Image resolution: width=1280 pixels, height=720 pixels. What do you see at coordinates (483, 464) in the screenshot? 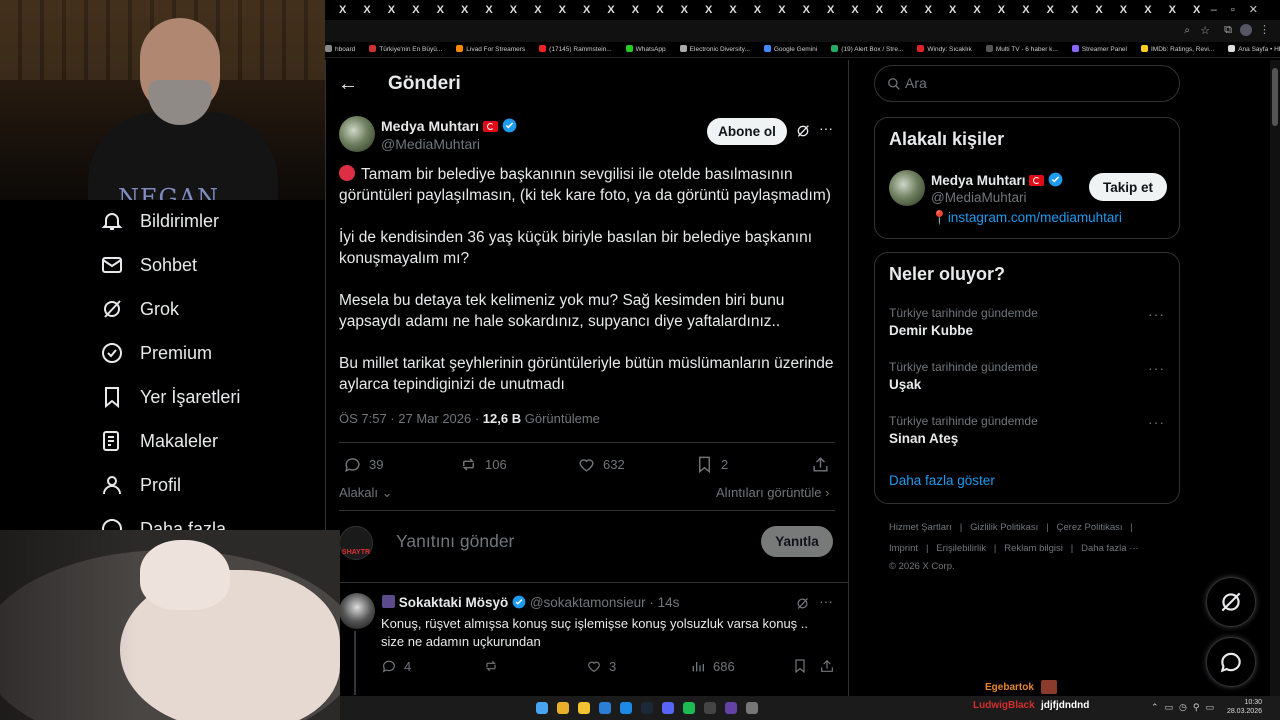
I see `repost-action: 106` at bounding box center [483, 464].